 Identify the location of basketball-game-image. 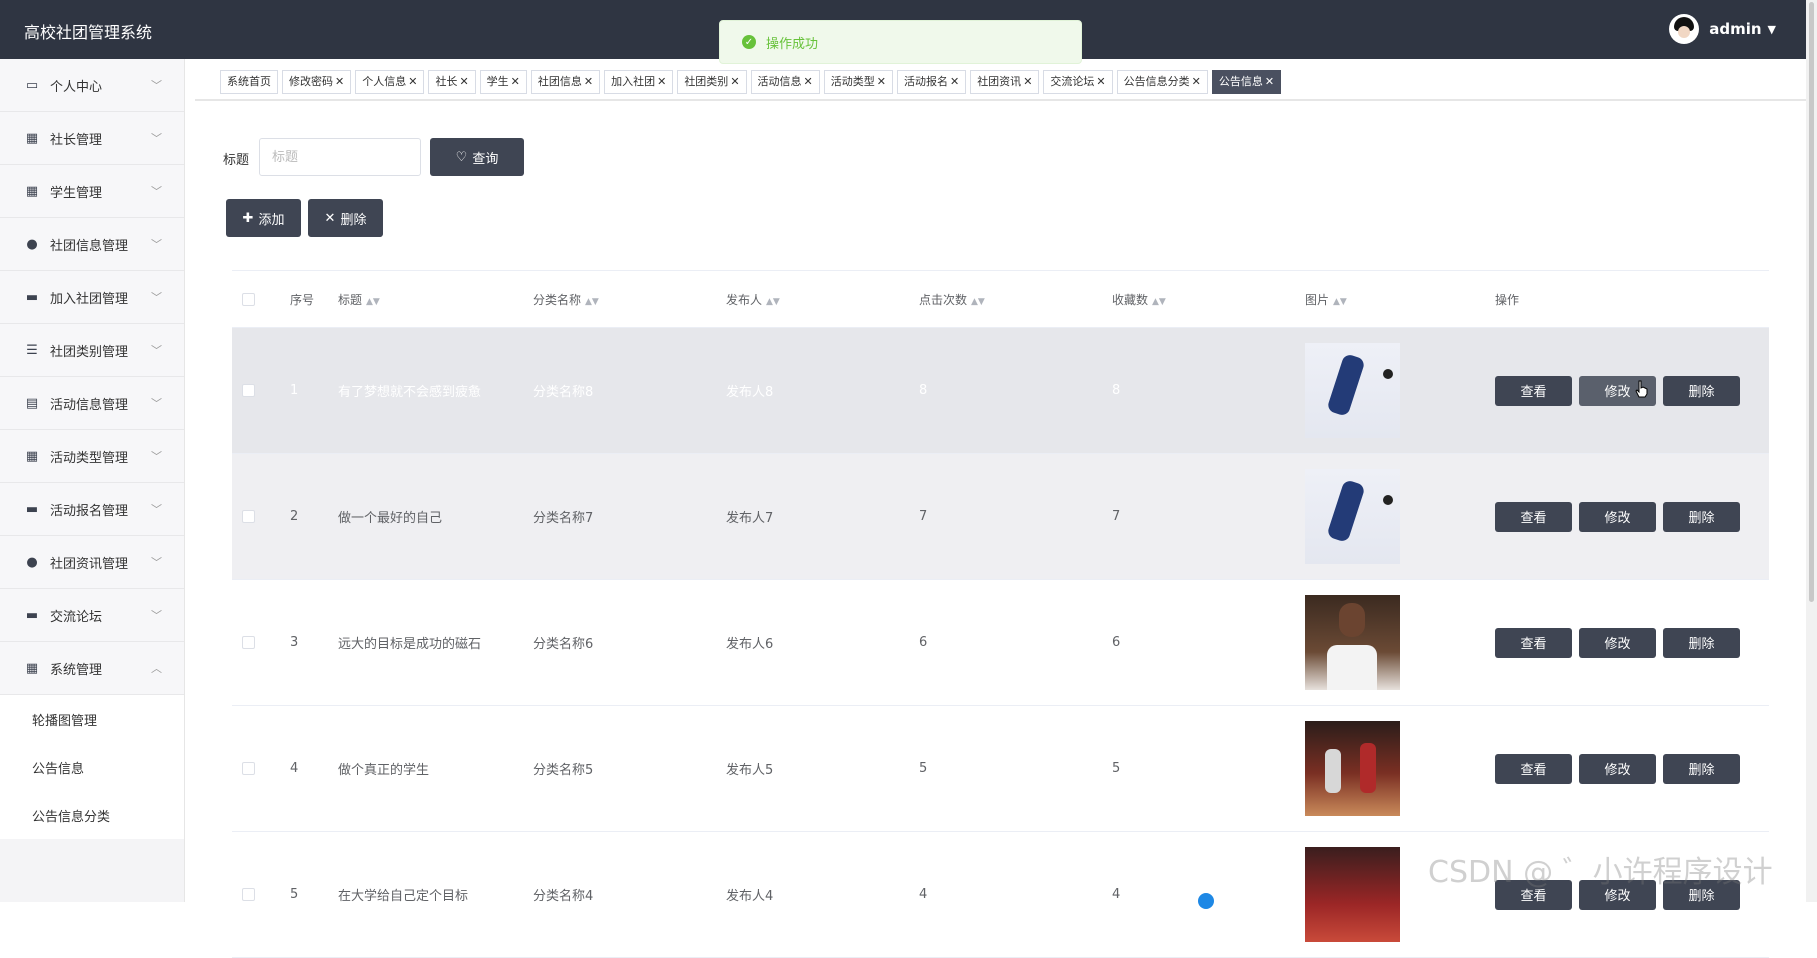
(1352, 768).